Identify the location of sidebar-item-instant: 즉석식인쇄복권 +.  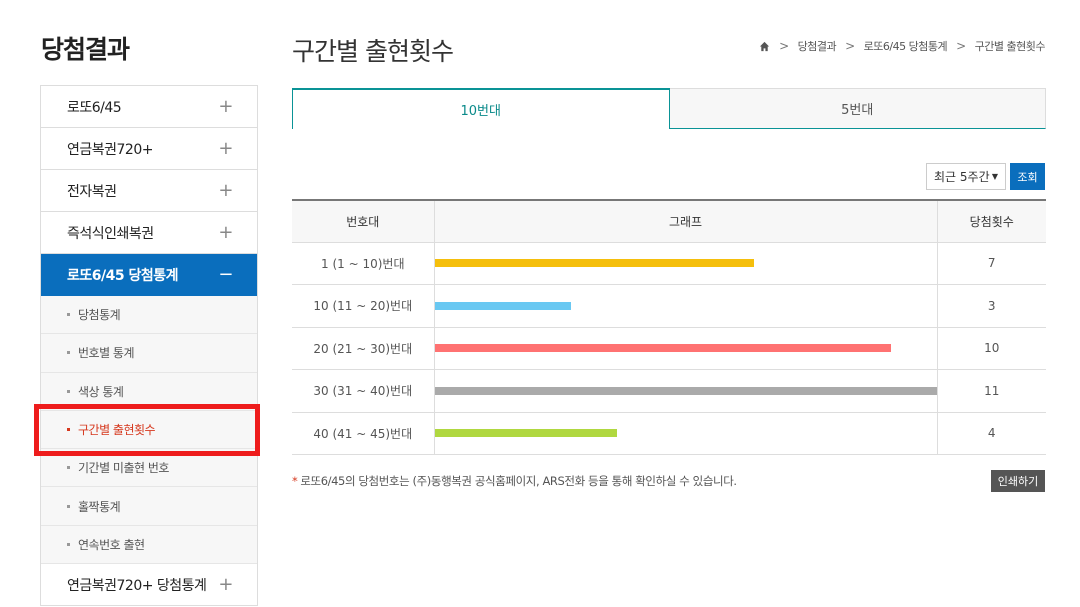
(149, 233).